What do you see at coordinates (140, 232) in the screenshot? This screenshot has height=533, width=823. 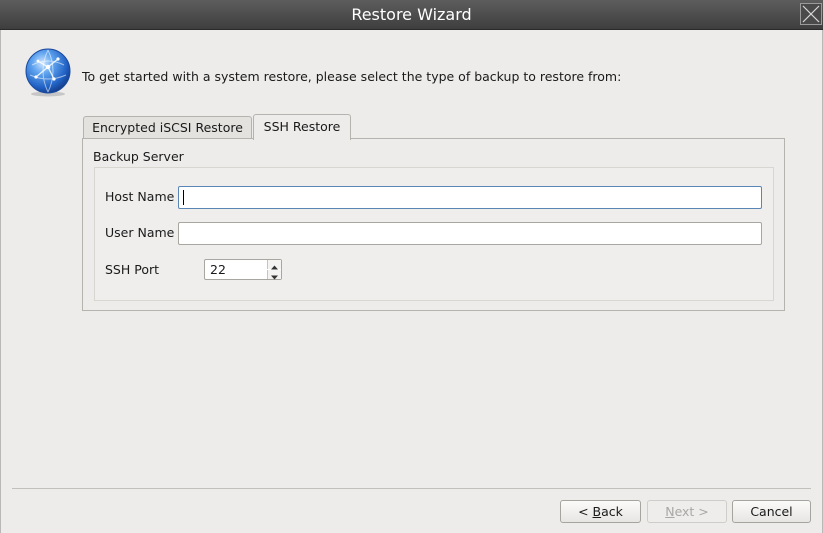 I see `user-name-label: User Name` at bounding box center [140, 232].